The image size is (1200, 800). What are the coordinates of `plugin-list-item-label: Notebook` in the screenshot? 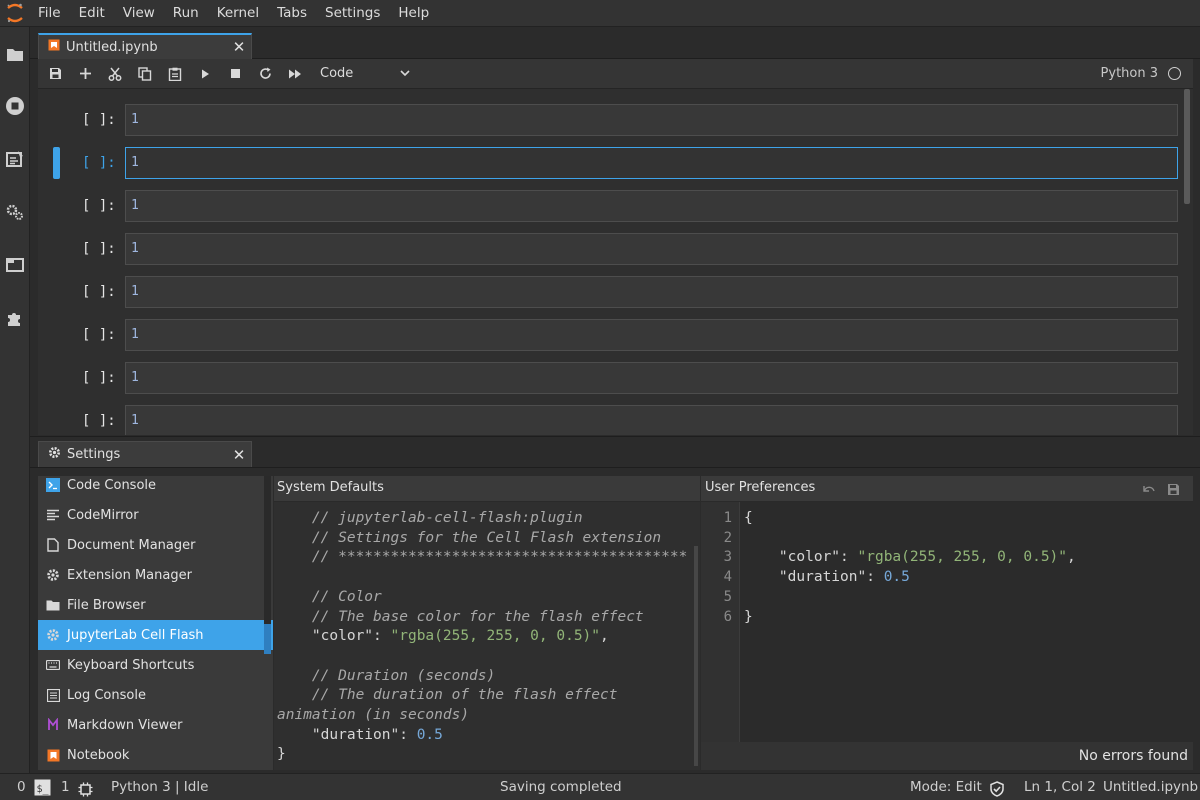 It's located at (98, 755).